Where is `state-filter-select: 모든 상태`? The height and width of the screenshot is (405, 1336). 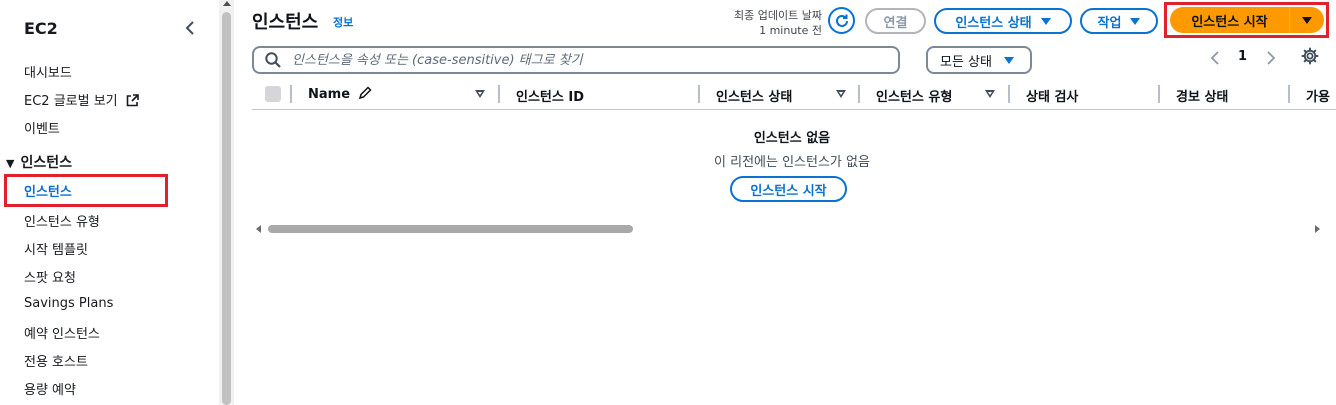
state-filter-select: 모든 상태 is located at coordinates (979, 60).